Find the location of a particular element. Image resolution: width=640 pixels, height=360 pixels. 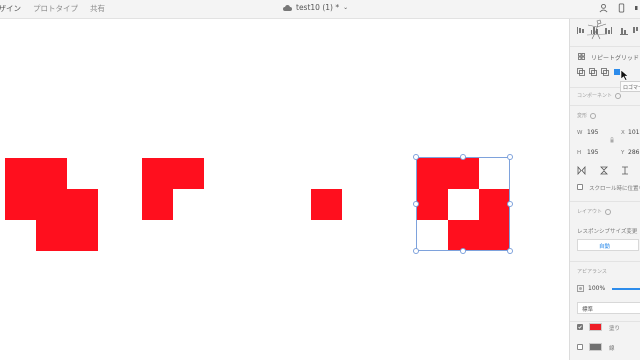

document-title: test10 (1) * is located at coordinates (318, 7).